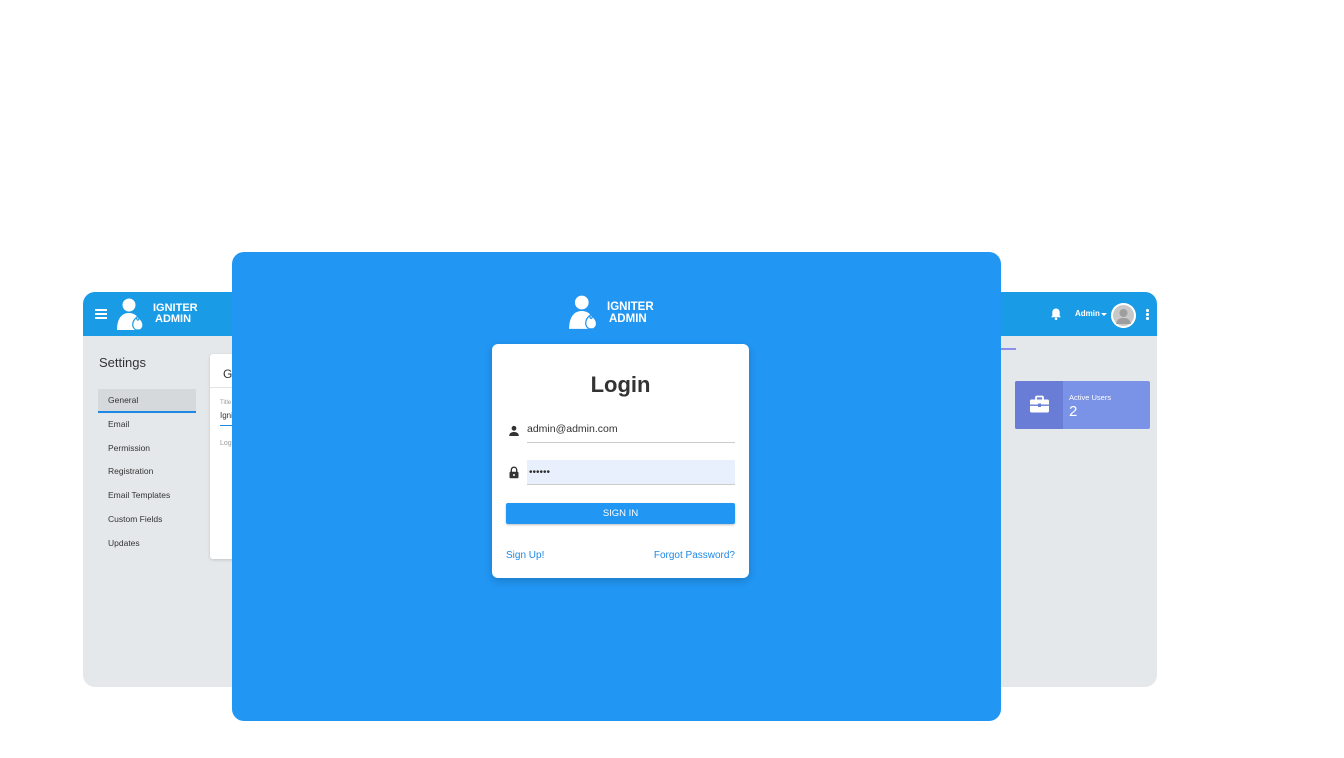  Describe the element at coordinates (620, 384) in the screenshot. I see `login-title: Login` at that location.